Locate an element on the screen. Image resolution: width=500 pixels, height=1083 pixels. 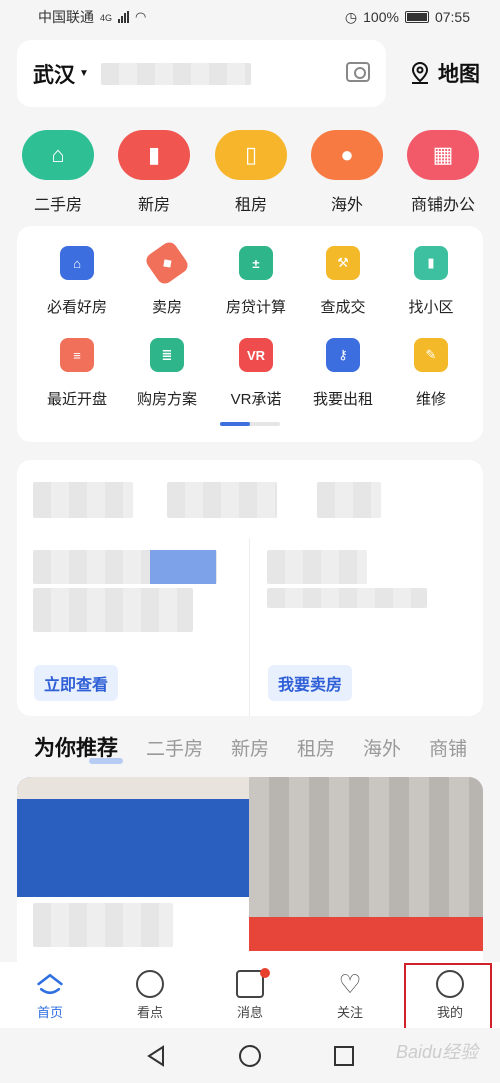
view-now-button: 立即查看 is located at coordinates (76, 683).